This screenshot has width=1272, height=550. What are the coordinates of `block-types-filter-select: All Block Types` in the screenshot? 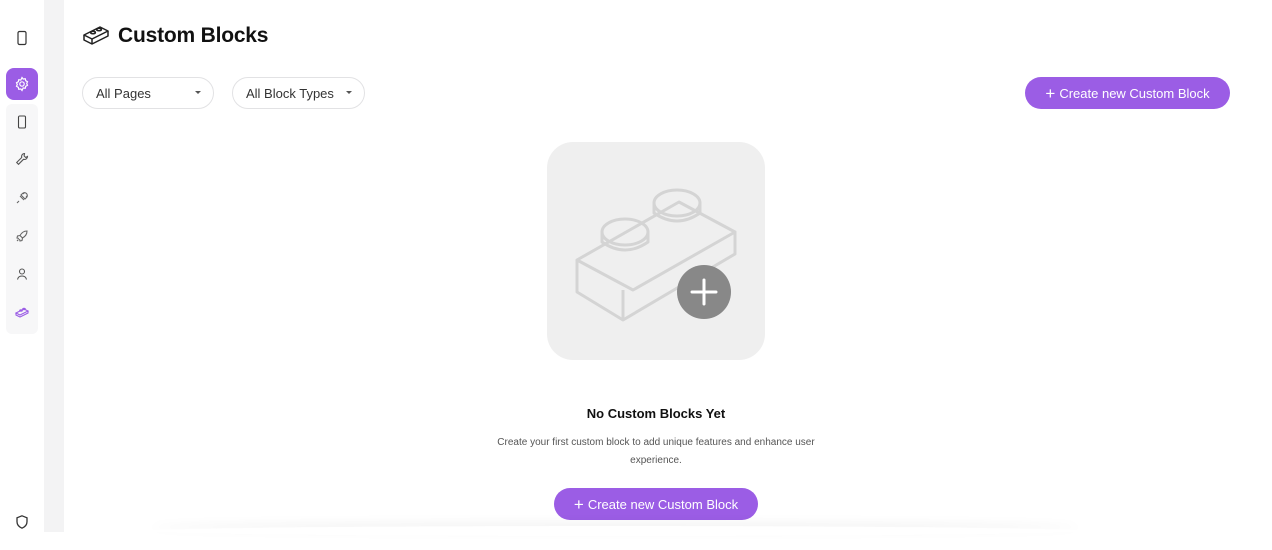 It's located at (298, 93).